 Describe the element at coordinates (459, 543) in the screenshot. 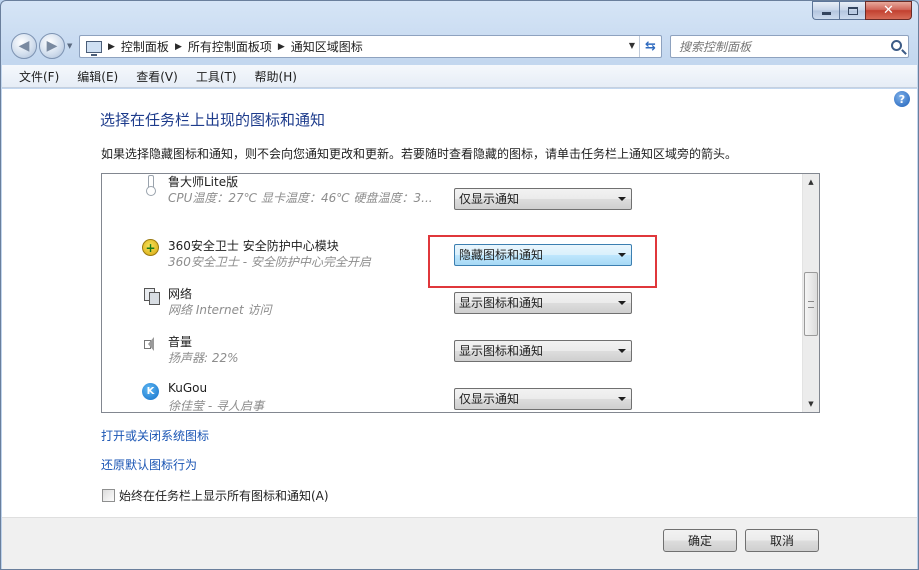

I see `dialog-footer: 确定 取消` at that location.